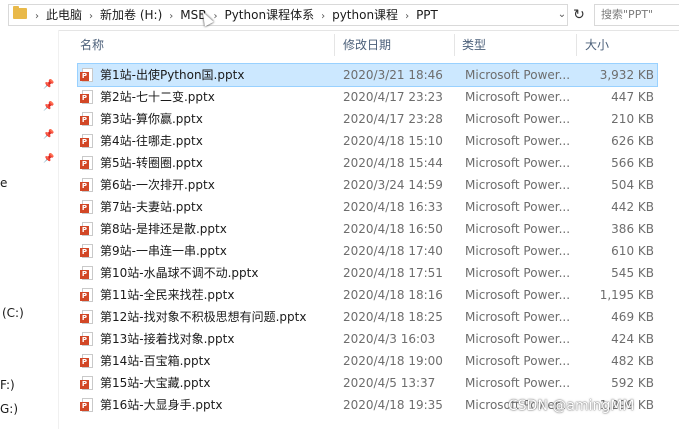  Describe the element at coordinates (7, 385) in the screenshot. I see `nav-item-drive-f: F:)` at that location.